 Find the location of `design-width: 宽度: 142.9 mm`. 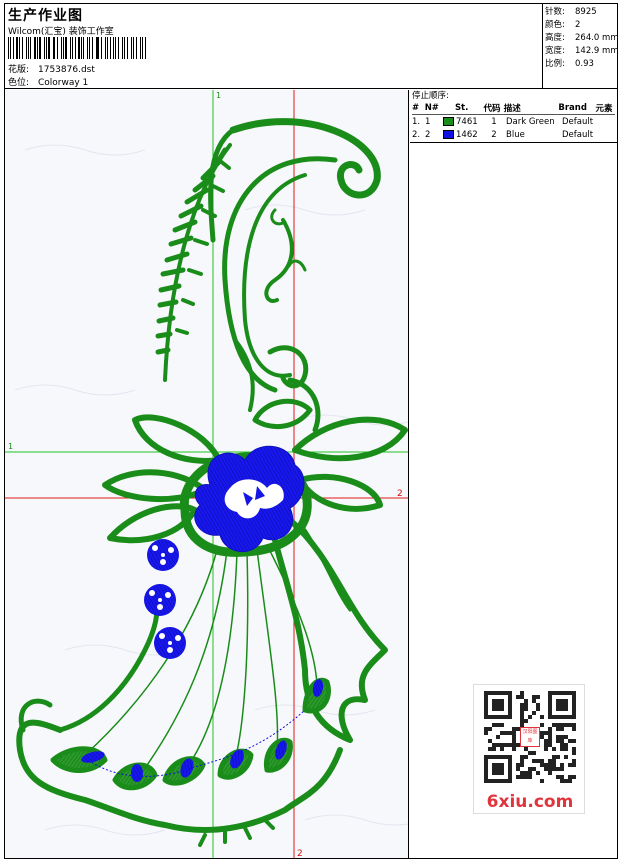

design-width: 宽度: 142.9 mm is located at coordinates (582, 51).